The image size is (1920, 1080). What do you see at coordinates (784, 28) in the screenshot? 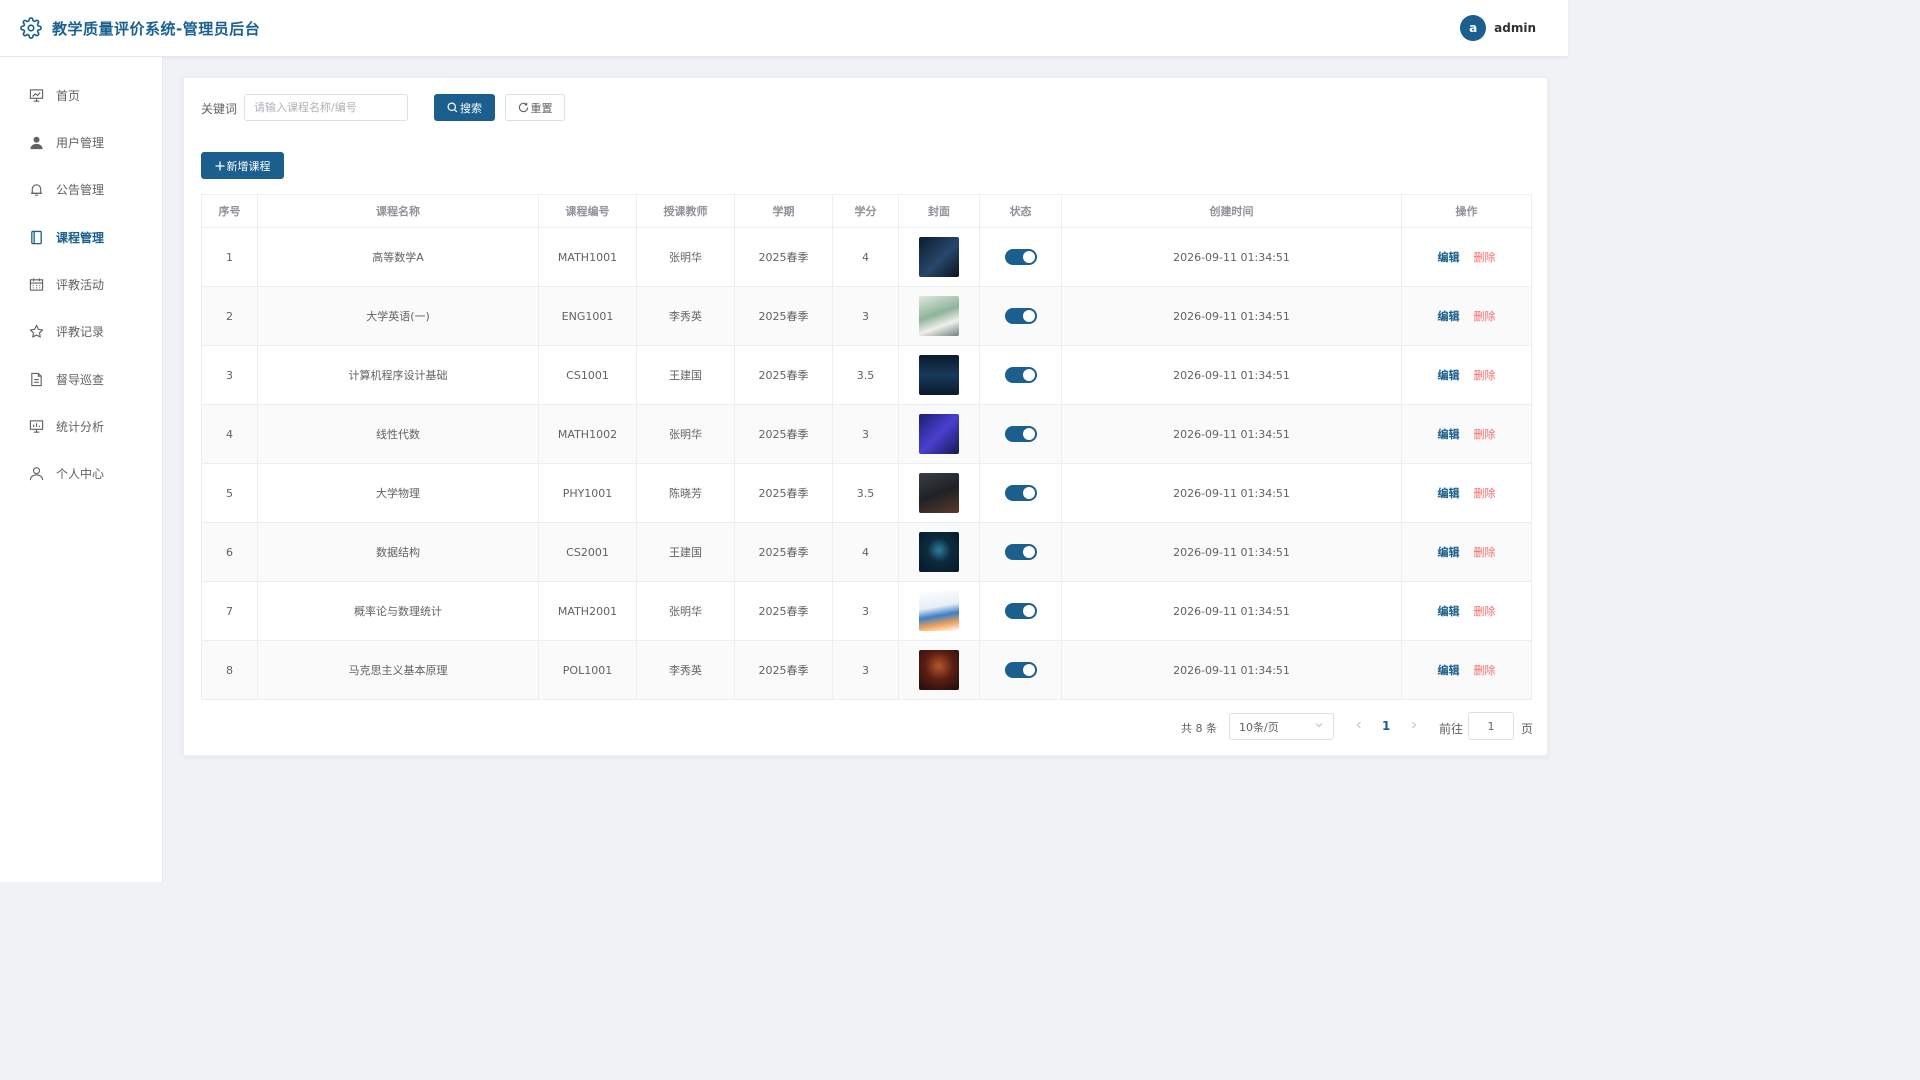
I see `top-header: 教学质量评价系统-管理员后台 a admin` at bounding box center [784, 28].